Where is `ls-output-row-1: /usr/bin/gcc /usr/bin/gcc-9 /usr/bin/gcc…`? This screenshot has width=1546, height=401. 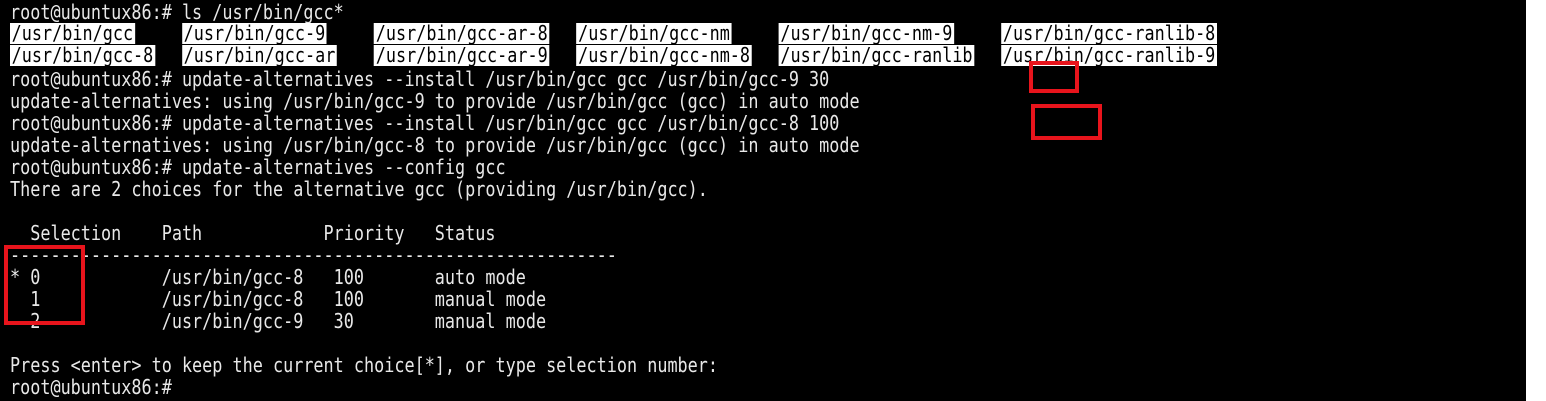
ls-output-row-1: /usr/bin/gcc /usr/bin/gcc-9 /usr/bin/gcc… is located at coordinates (613, 34).